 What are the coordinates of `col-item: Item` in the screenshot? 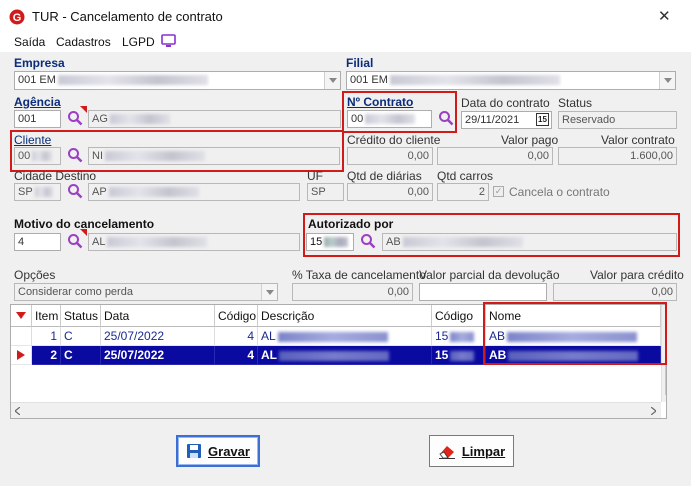 It's located at (46, 316).